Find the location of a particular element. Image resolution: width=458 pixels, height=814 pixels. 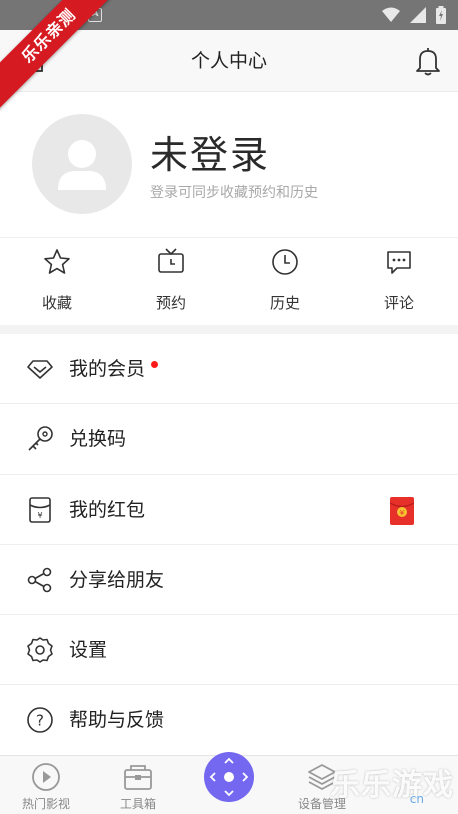

toolbox-icon is located at coordinates (138, 777).